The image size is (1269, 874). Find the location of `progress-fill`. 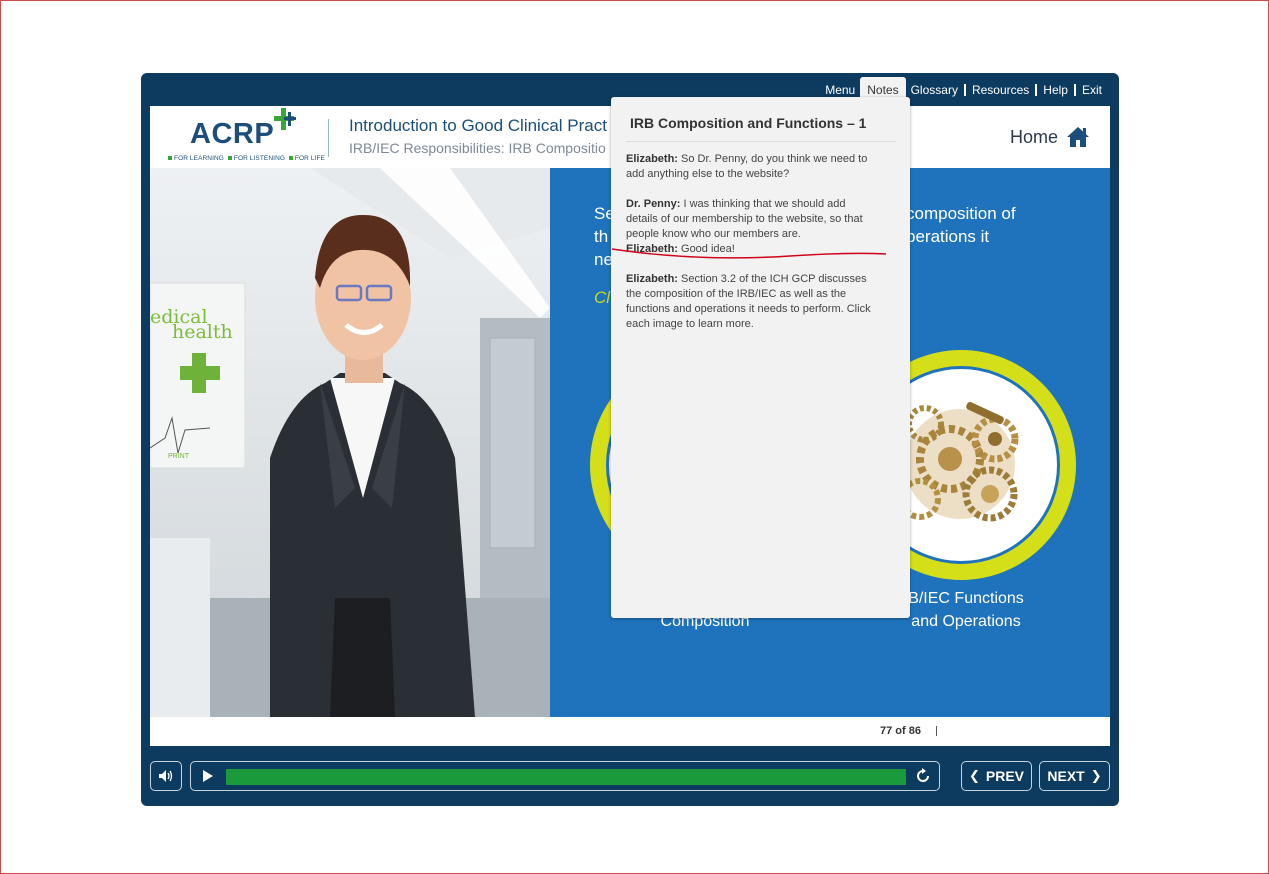

progress-fill is located at coordinates (566, 777).